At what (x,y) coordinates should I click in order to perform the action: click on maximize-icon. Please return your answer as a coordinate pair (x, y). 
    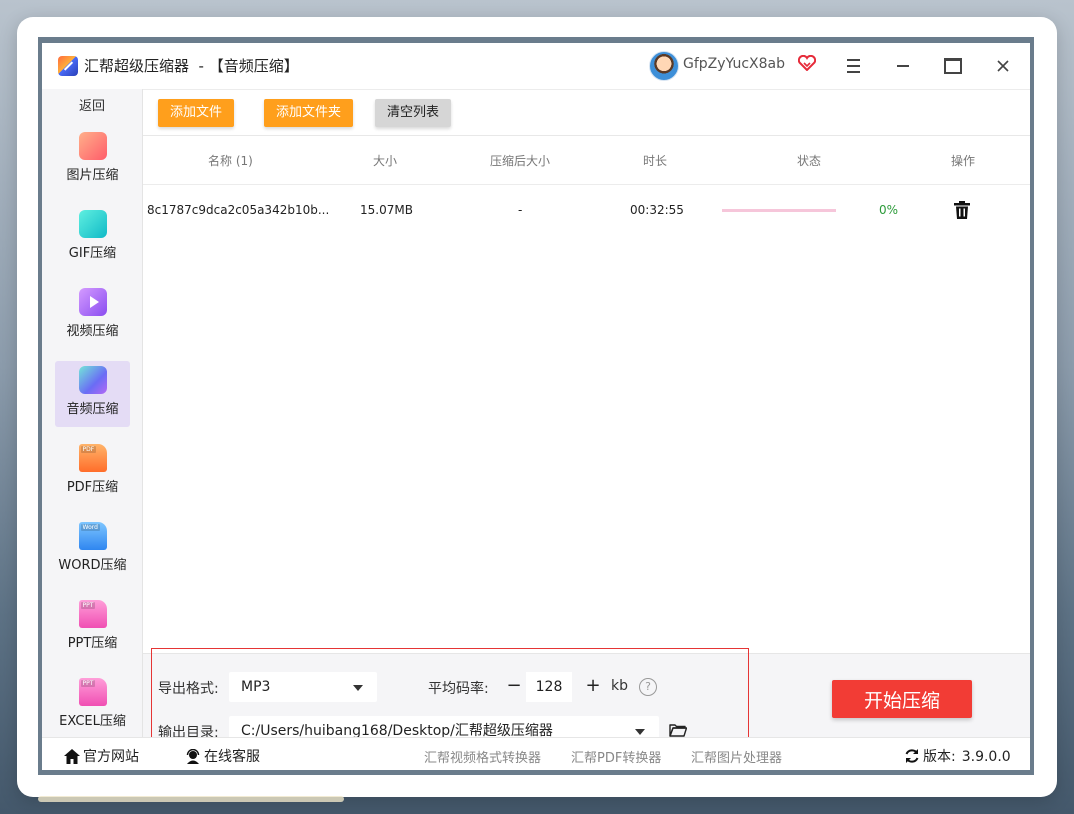
    Looking at the image, I should click on (953, 66).